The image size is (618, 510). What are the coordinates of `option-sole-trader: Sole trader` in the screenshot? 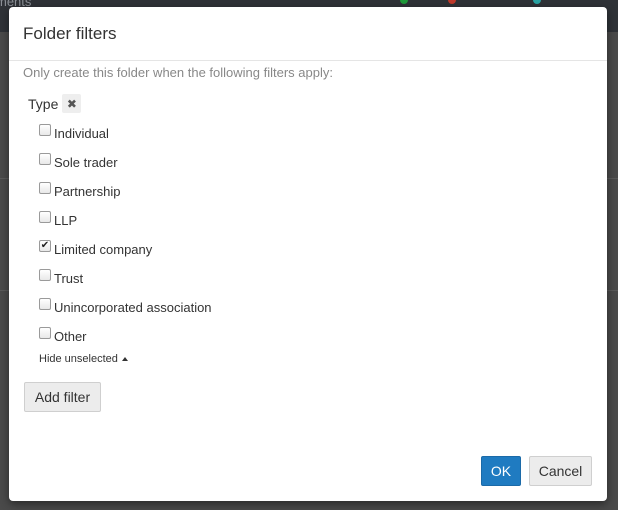 It's located at (78, 160).